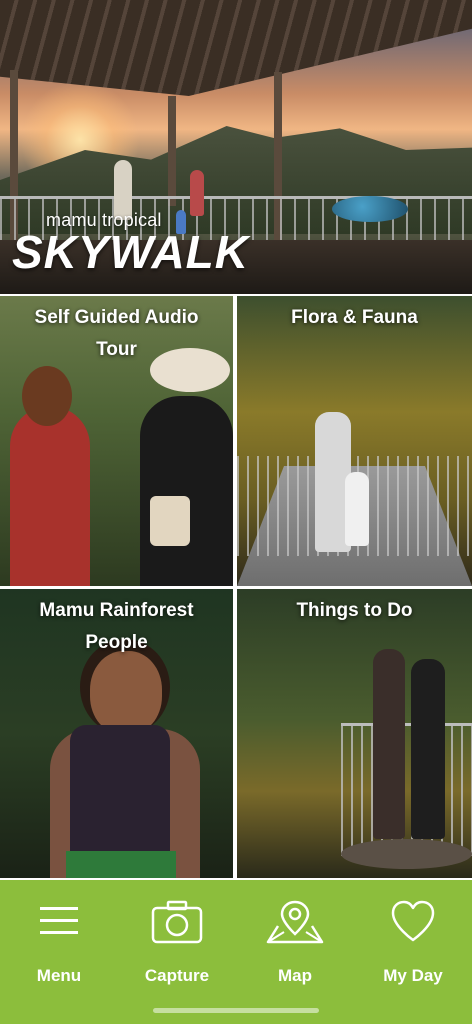 This screenshot has height=1024, width=472. Describe the element at coordinates (126, 693) in the screenshot. I see `tile-face` at that location.